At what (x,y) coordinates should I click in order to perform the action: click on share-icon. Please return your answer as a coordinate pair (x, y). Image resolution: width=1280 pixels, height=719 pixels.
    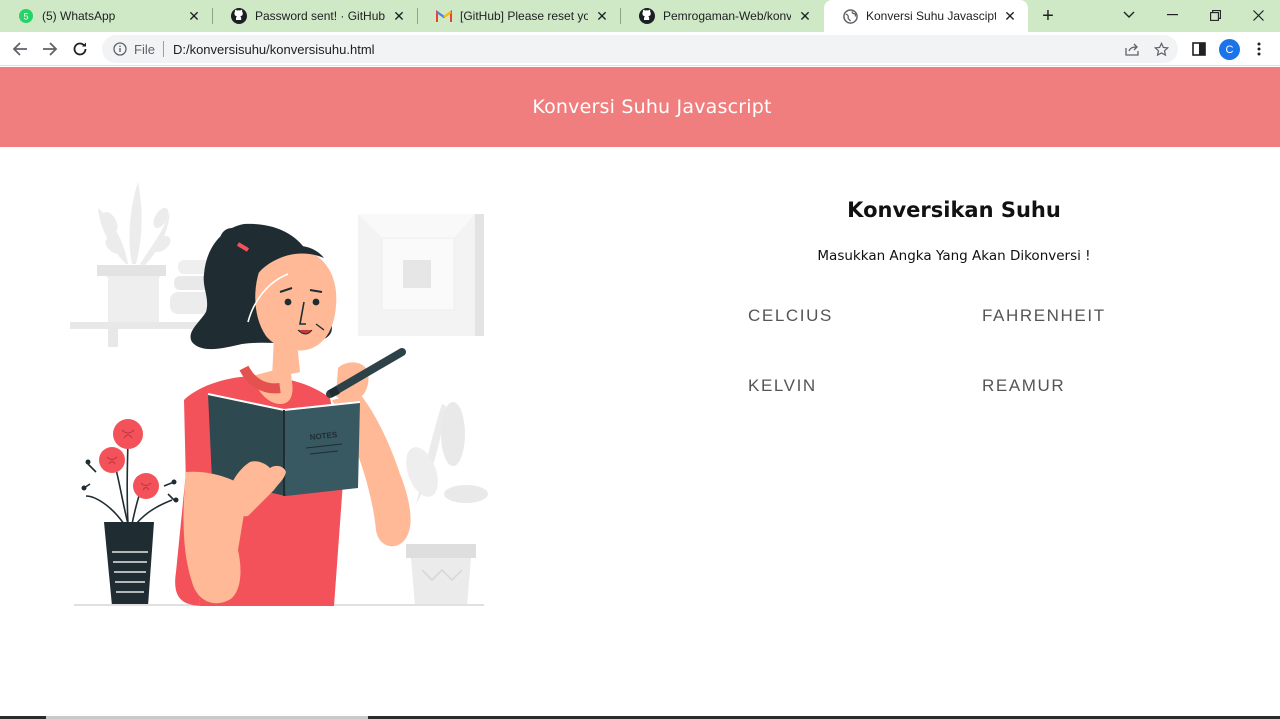
    Looking at the image, I should click on (1132, 49).